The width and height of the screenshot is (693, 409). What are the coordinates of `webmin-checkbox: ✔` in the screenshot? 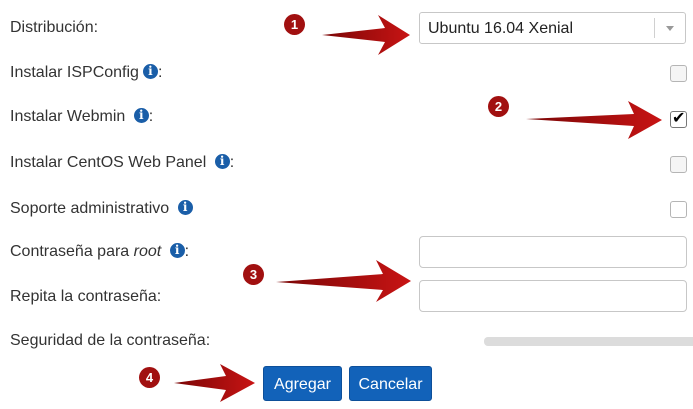 It's located at (678, 119).